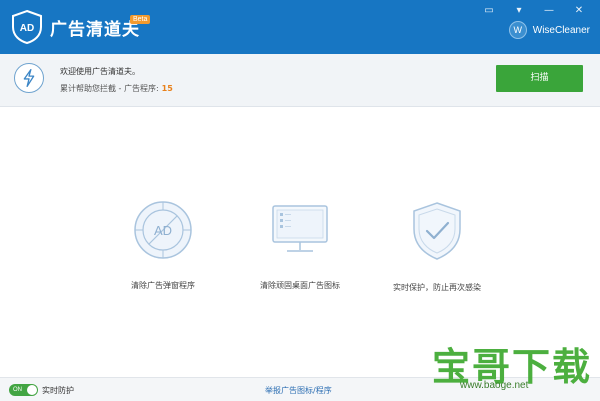  I want to click on status-panel: 欢迎使用广告清道夫。 累计帮助您拦截 - 广告程序: 15 扫描, so click(300, 80).